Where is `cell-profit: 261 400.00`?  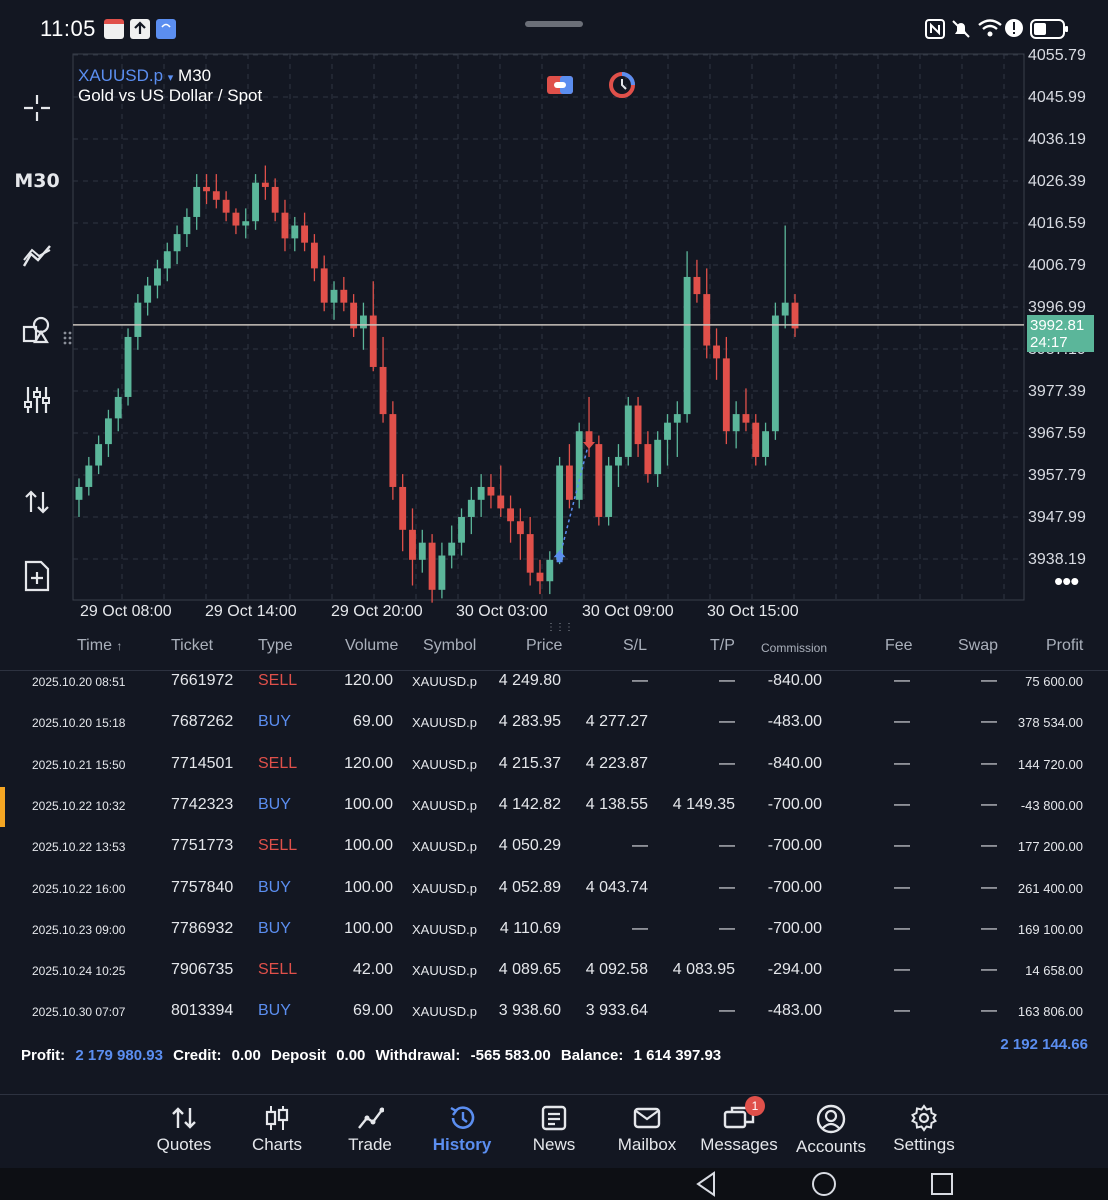 cell-profit: 261 400.00 is located at coordinates (1050, 888).